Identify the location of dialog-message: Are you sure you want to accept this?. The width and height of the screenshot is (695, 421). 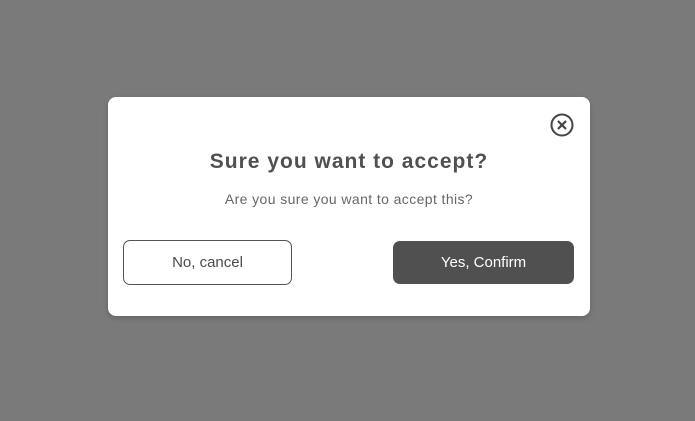
(349, 199).